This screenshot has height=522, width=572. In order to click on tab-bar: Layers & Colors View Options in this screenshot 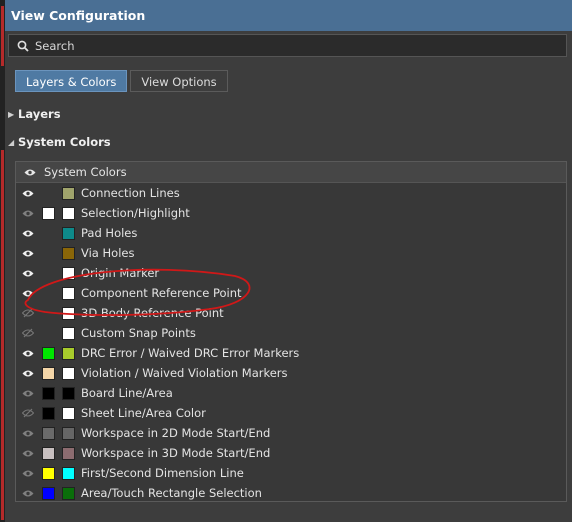, I will do `click(123, 81)`.